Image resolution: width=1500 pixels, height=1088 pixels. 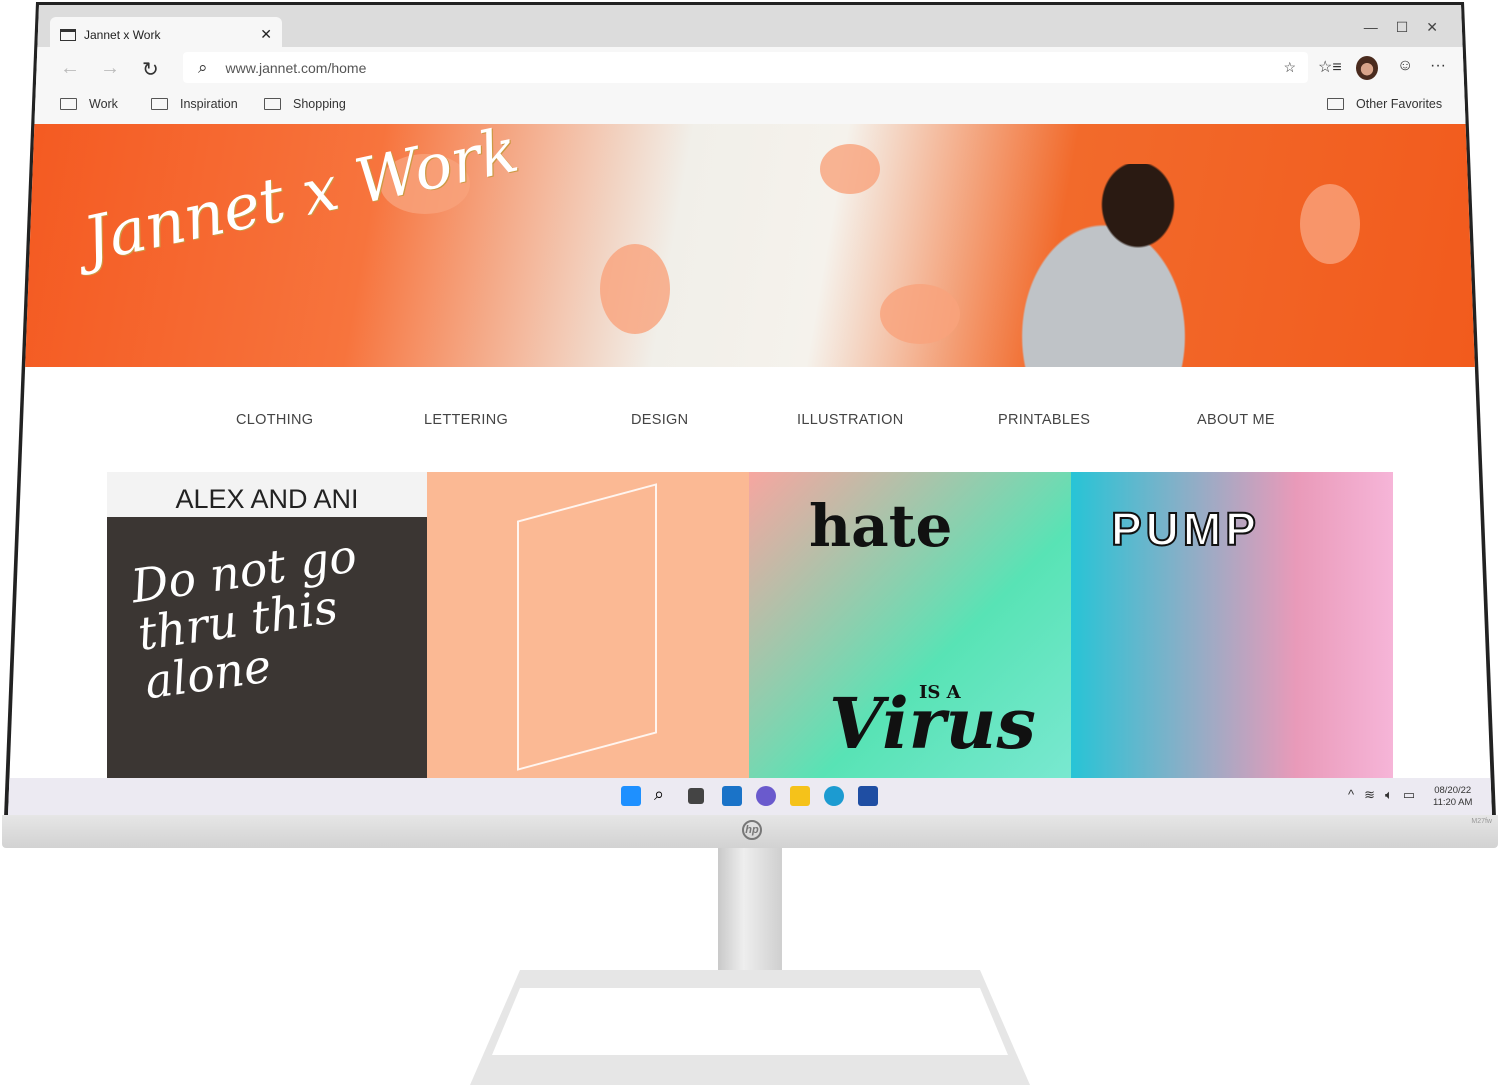 I want to click on gallery-tile-illustration, so click(x=588, y=625).